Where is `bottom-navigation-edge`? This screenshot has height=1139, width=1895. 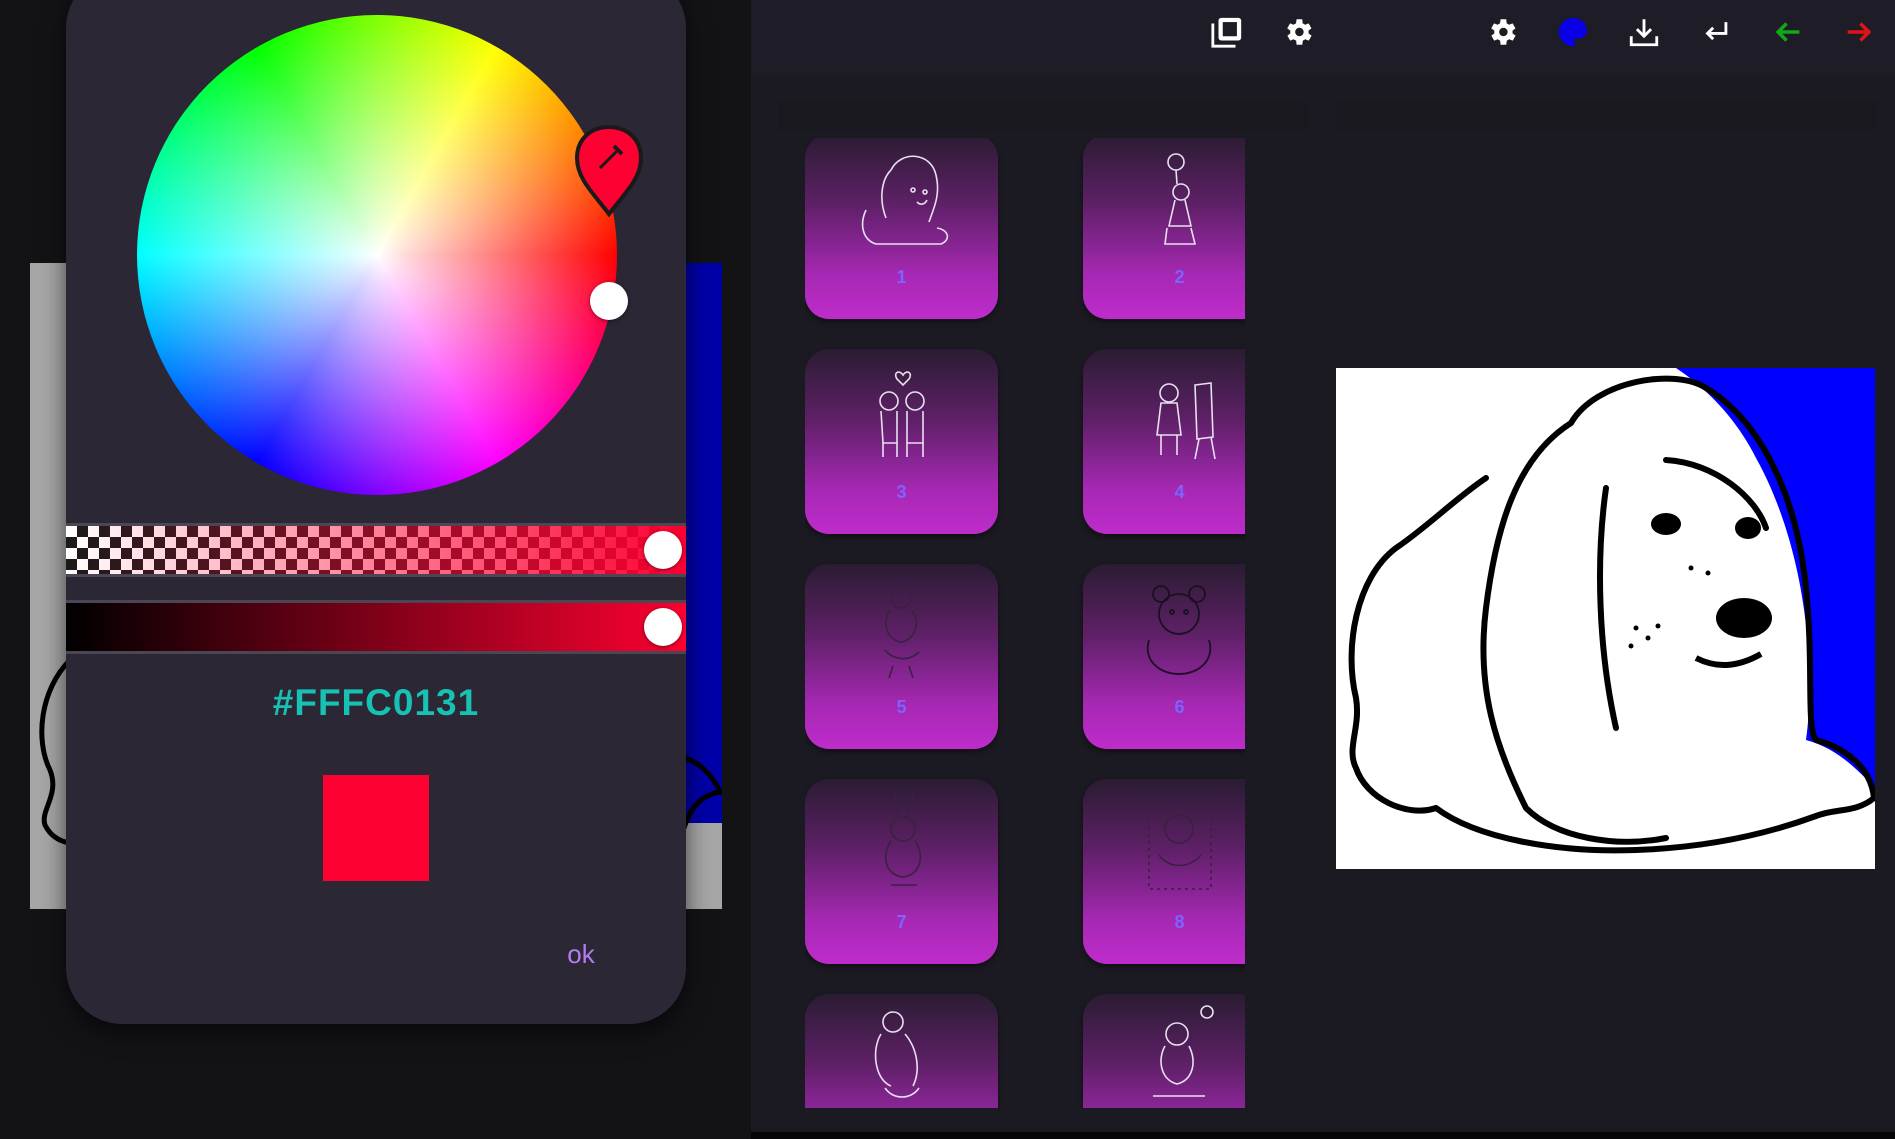
bottom-navigation-edge is located at coordinates (1323, 1135).